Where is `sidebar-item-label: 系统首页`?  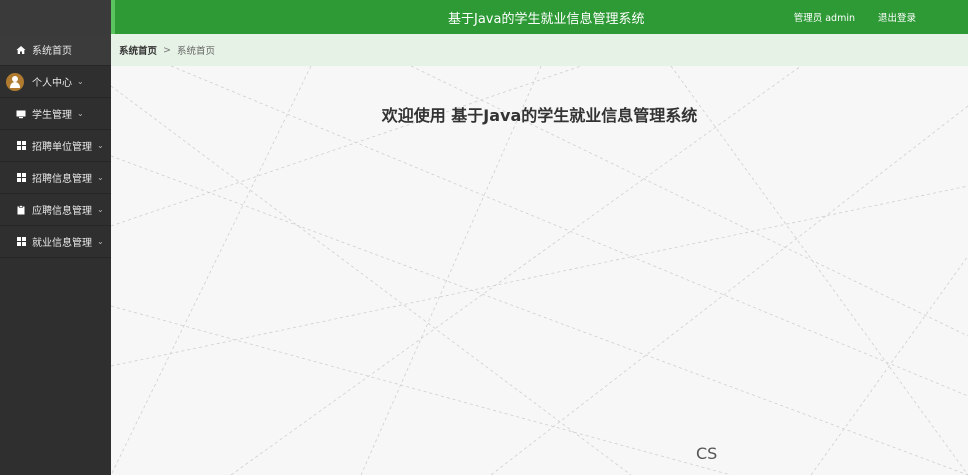
sidebar-item-label: 系统首页 is located at coordinates (52, 51).